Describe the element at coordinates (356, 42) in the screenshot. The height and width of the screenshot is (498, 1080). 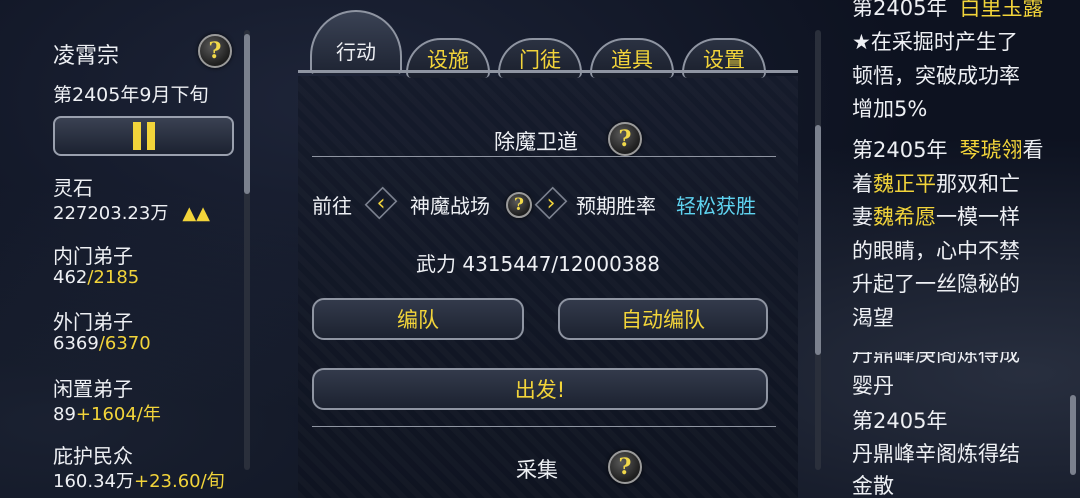
I see `tab-action: 行动` at that location.